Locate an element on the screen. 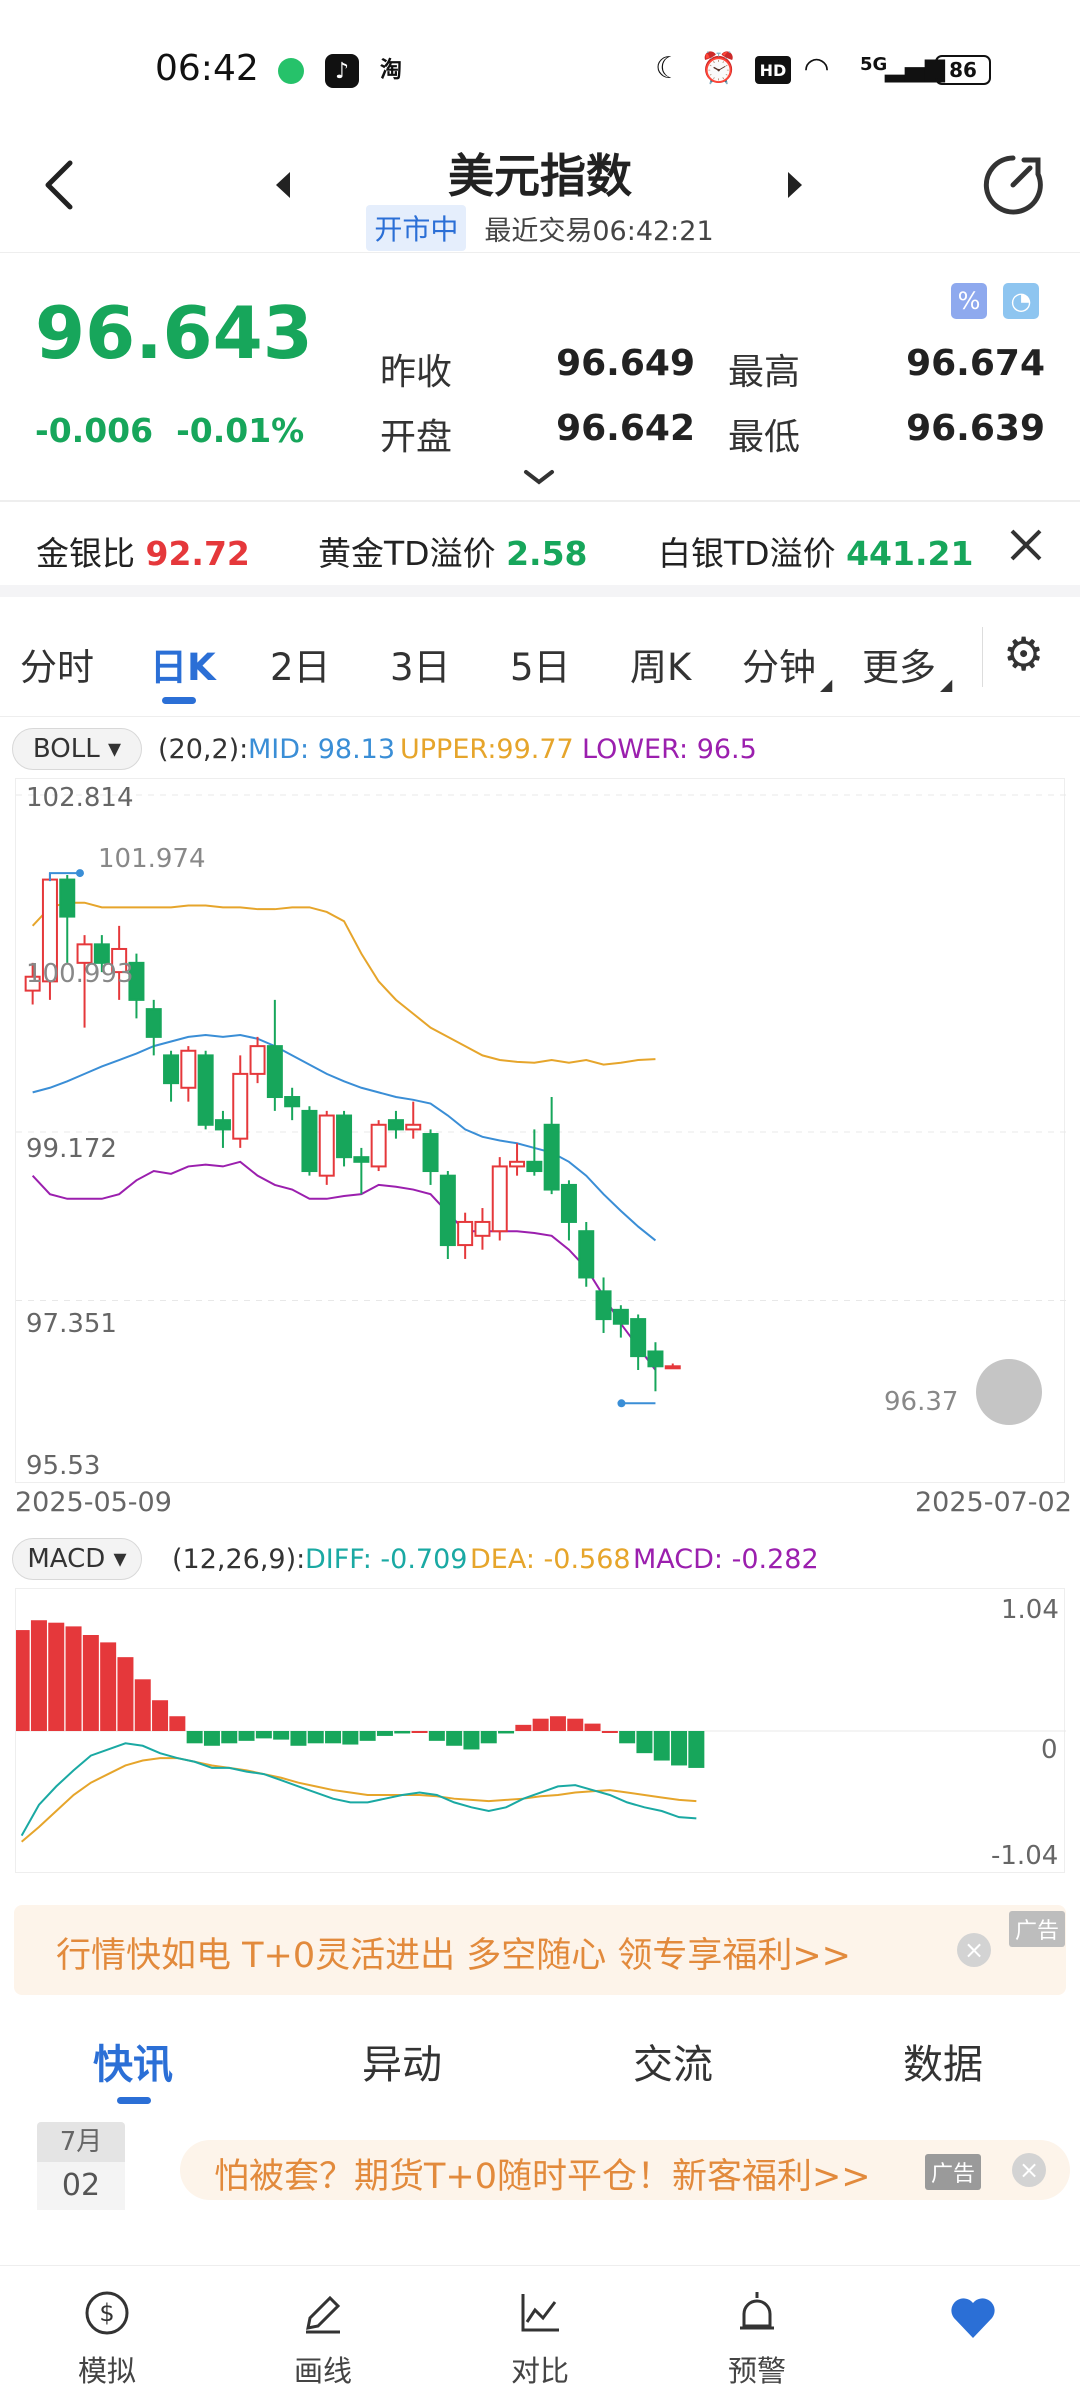 The width and height of the screenshot is (1080, 2401). nav-draw-label: 画线 is located at coordinates (322, 2371).